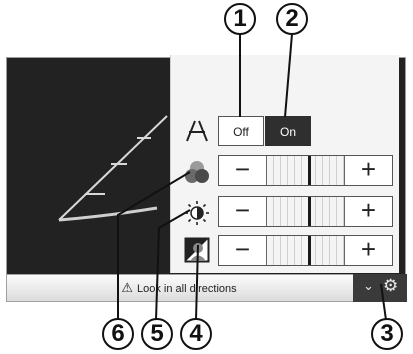  Describe the element at coordinates (240, 19) in the screenshot. I see `callout-1: 1` at that location.